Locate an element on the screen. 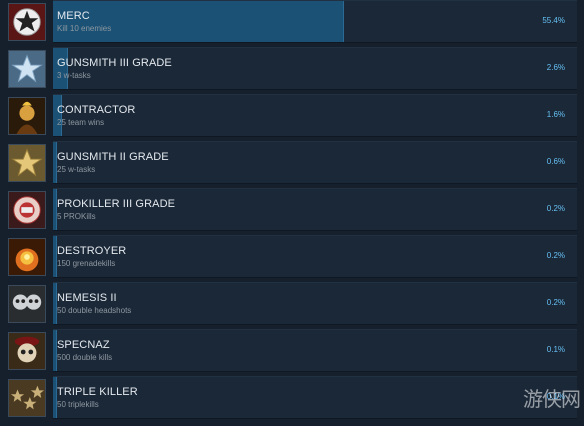 The image size is (584, 426). star-icon is located at coordinates (27, 21).